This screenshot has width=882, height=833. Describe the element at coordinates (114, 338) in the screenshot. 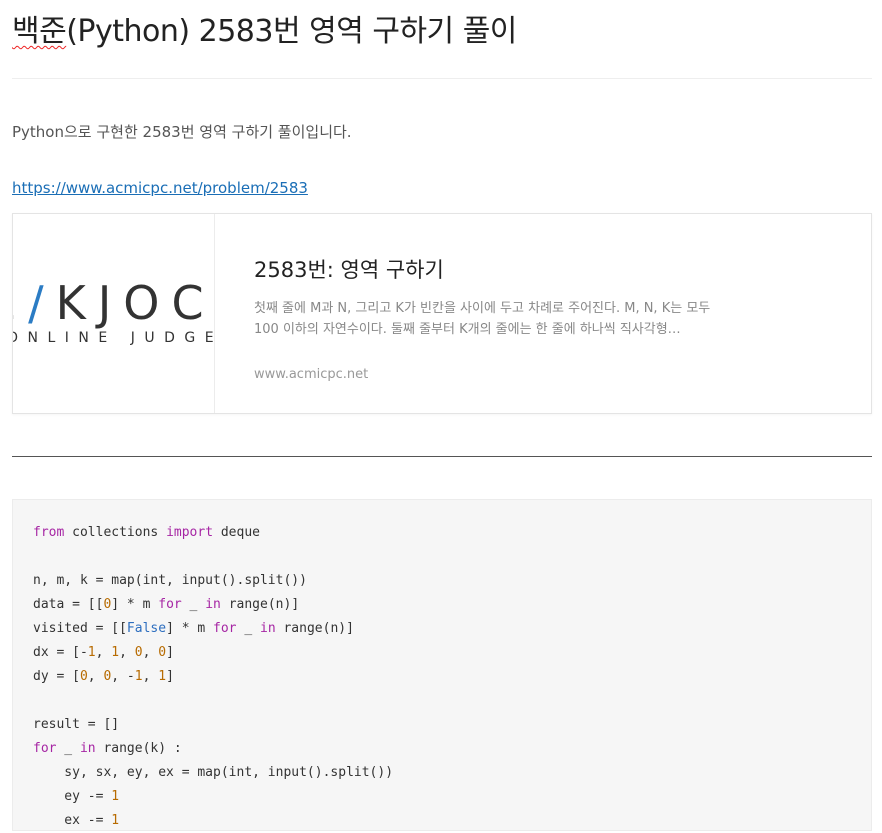

I see `baekjoon-logo-subtitle: ONLINE JUDGE` at that location.